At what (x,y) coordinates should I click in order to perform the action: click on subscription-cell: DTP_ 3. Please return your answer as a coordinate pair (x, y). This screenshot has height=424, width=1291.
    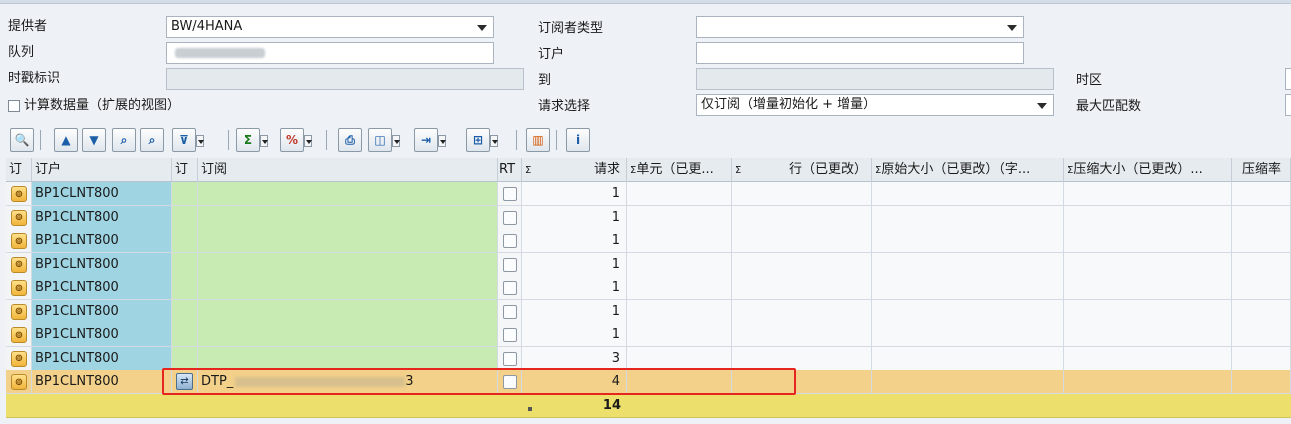
    Looking at the image, I should click on (348, 381).